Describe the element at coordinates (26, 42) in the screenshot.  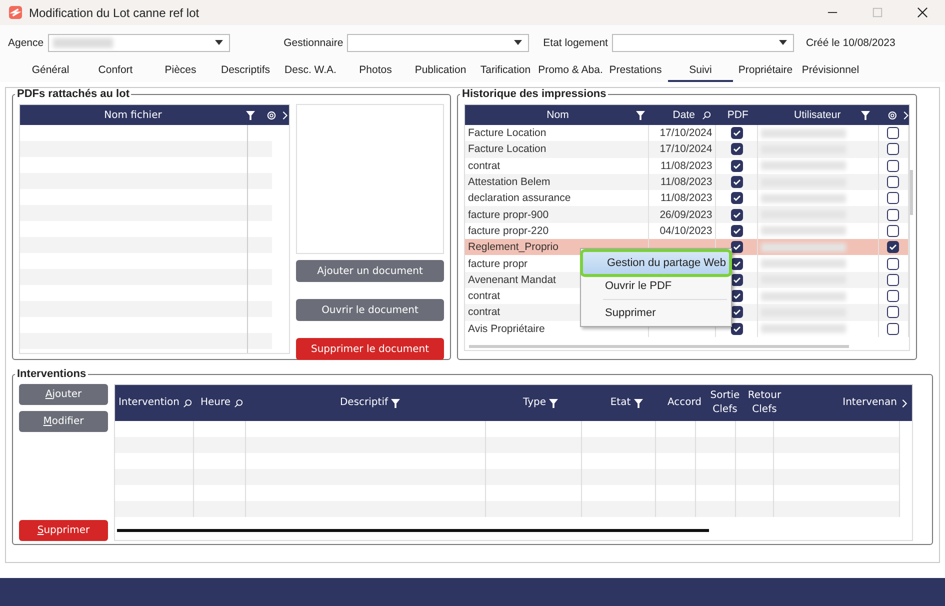
I see `field-label: Agence` at that location.